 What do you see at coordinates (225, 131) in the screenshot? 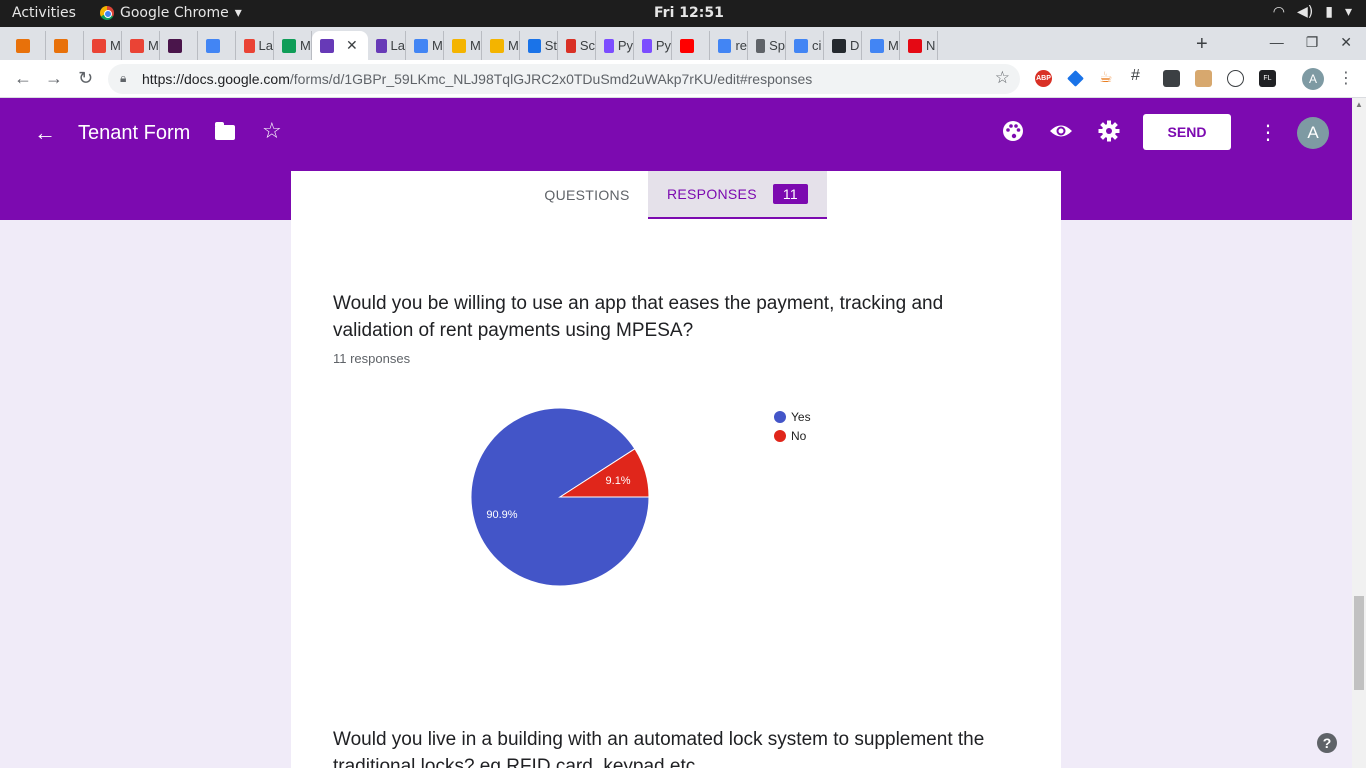
I see `folder-icon` at bounding box center [225, 131].